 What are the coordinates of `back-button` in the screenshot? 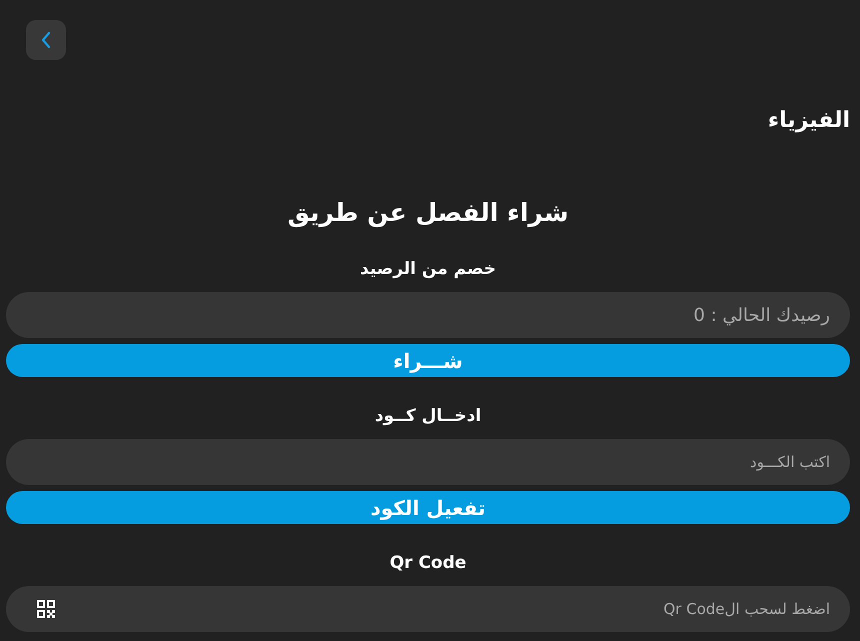 It's located at (46, 40).